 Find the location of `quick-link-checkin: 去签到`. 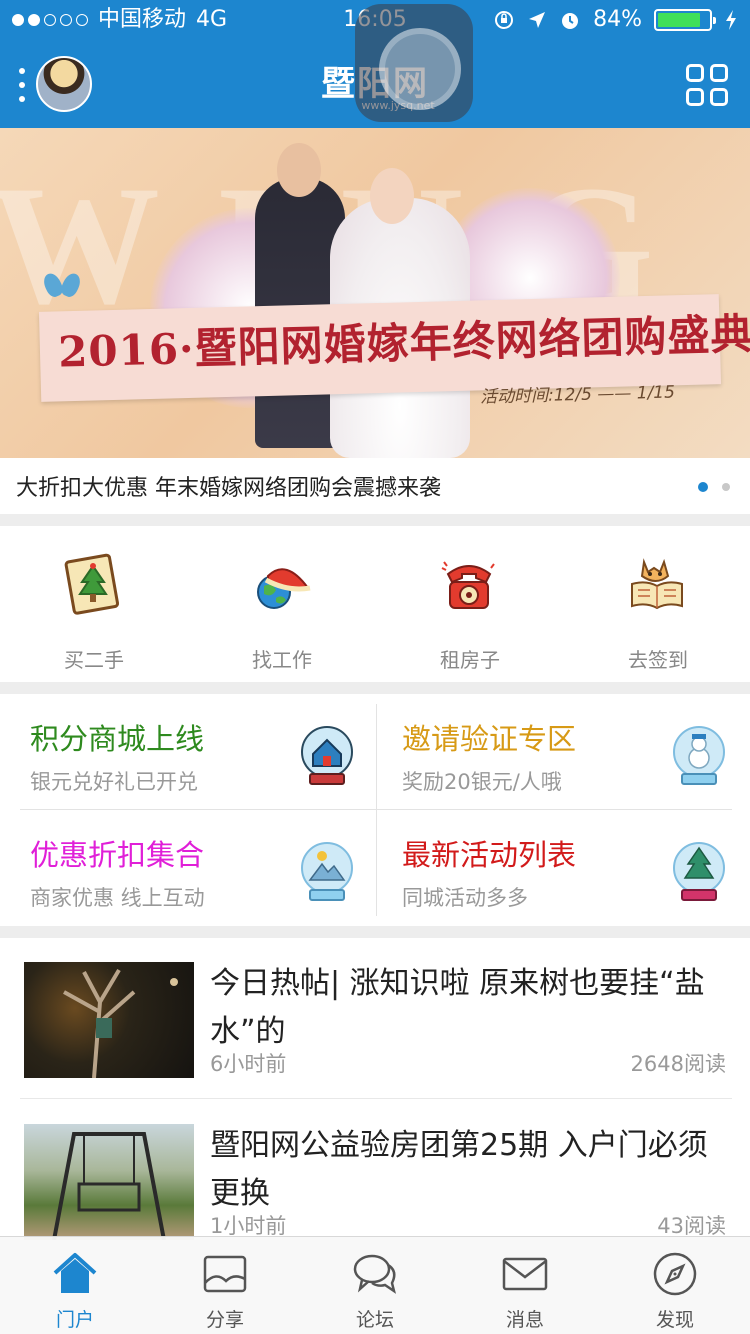

quick-link-checkin: 去签到 is located at coordinates (657, 604).